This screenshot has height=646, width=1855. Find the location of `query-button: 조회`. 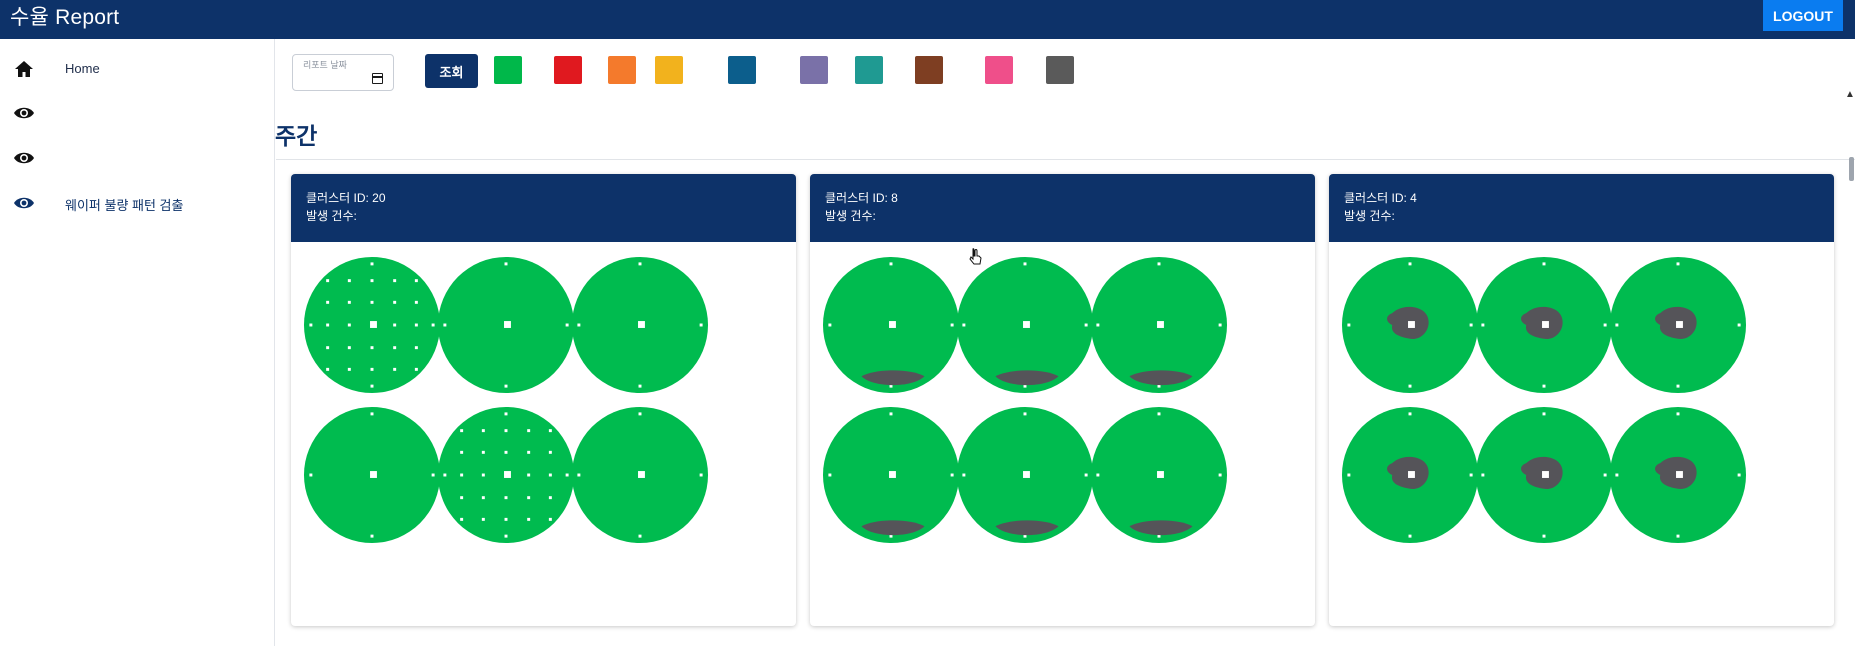

query-button: 조회 is located at coordinates (451, 71).